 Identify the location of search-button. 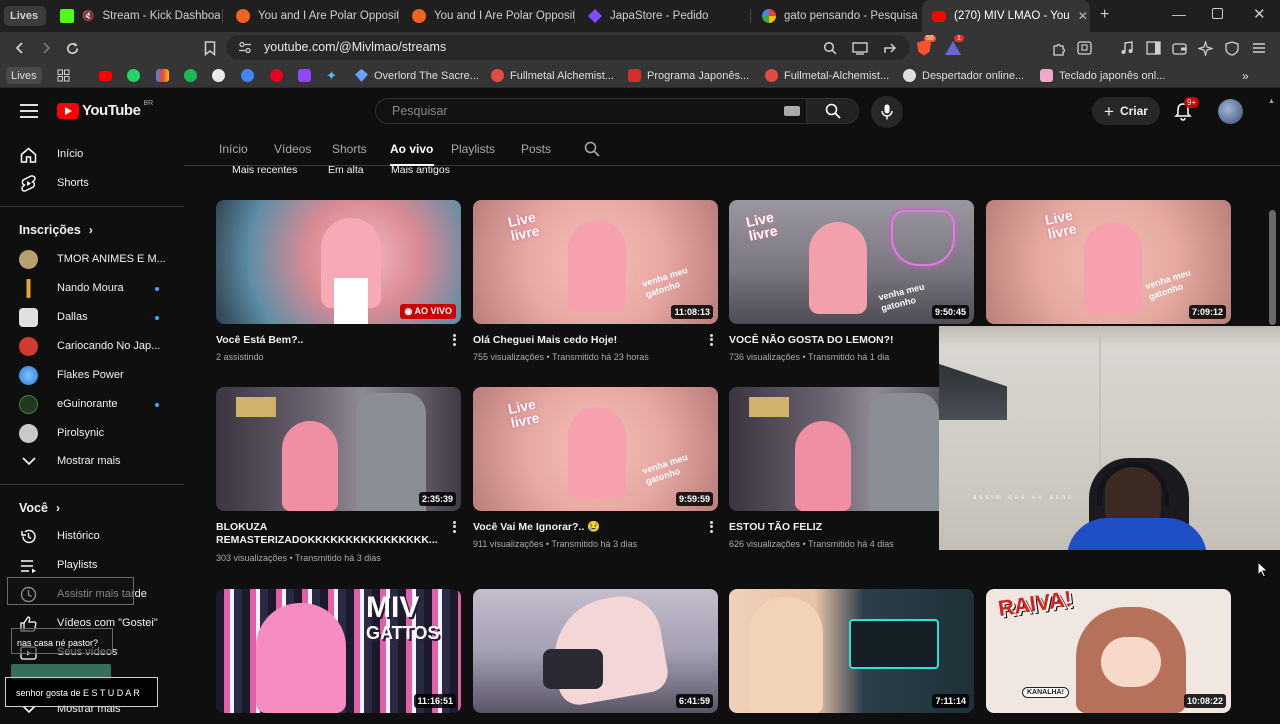
(833, 111).